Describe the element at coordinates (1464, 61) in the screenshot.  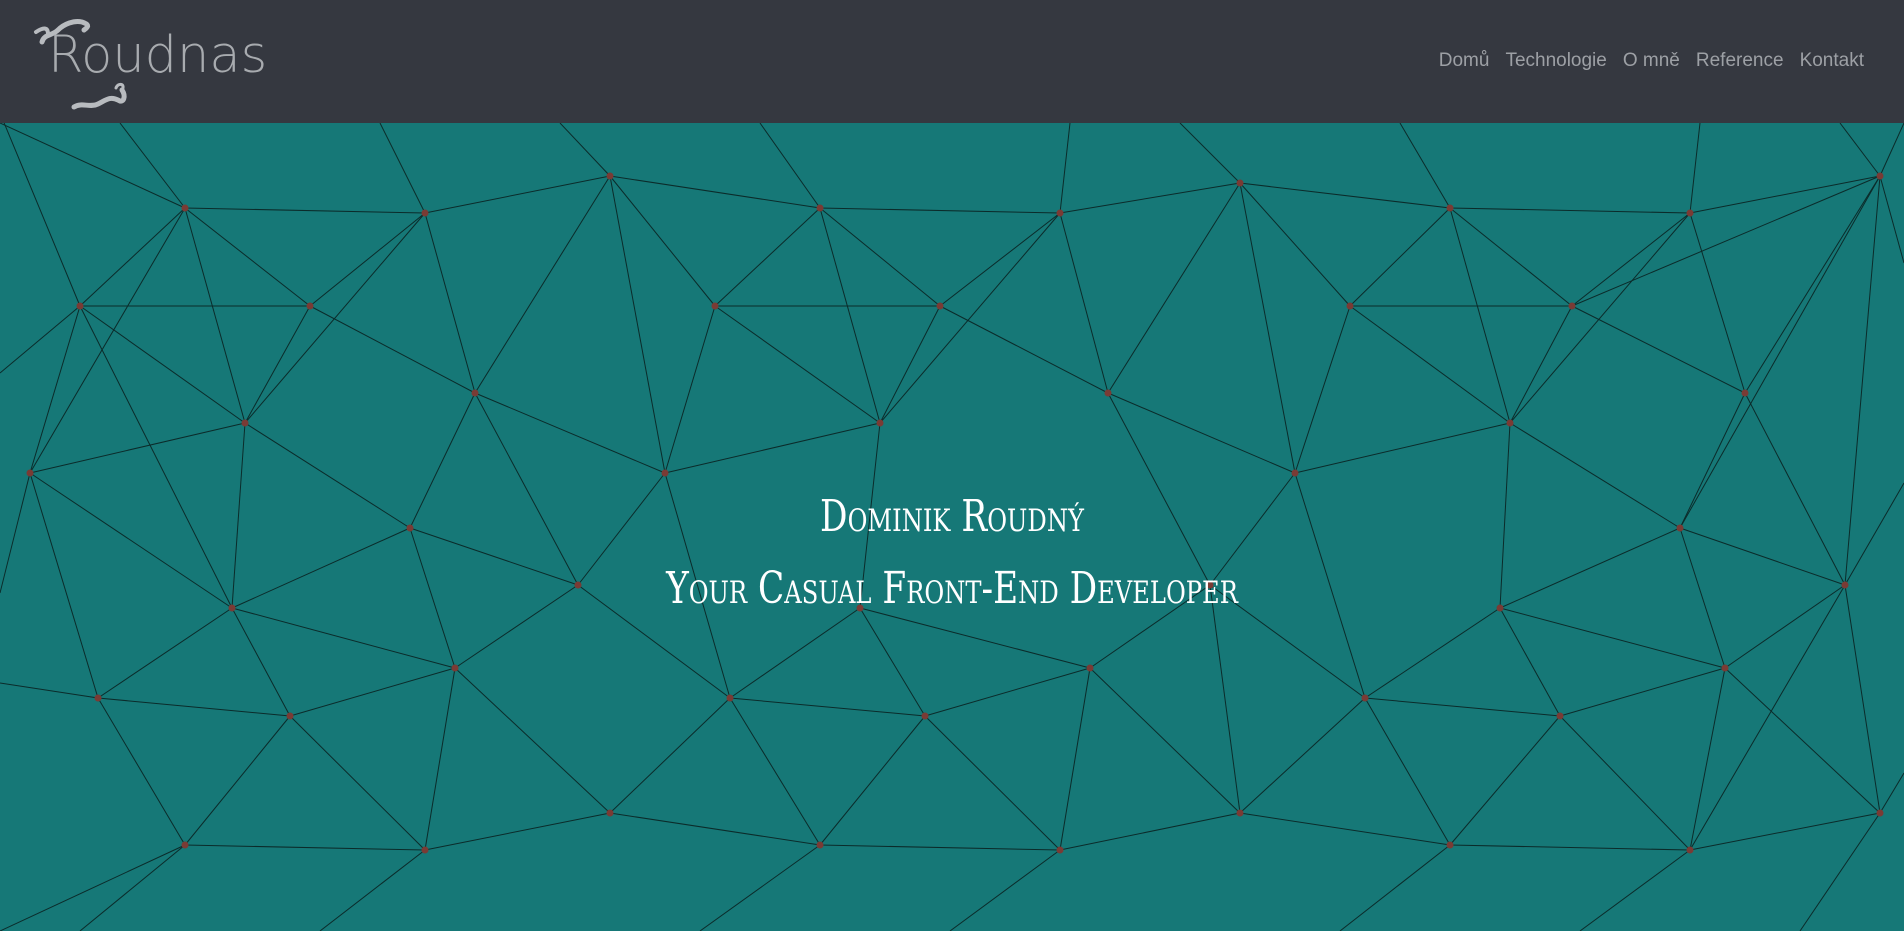
I see `nav-home: Domů` at that location.